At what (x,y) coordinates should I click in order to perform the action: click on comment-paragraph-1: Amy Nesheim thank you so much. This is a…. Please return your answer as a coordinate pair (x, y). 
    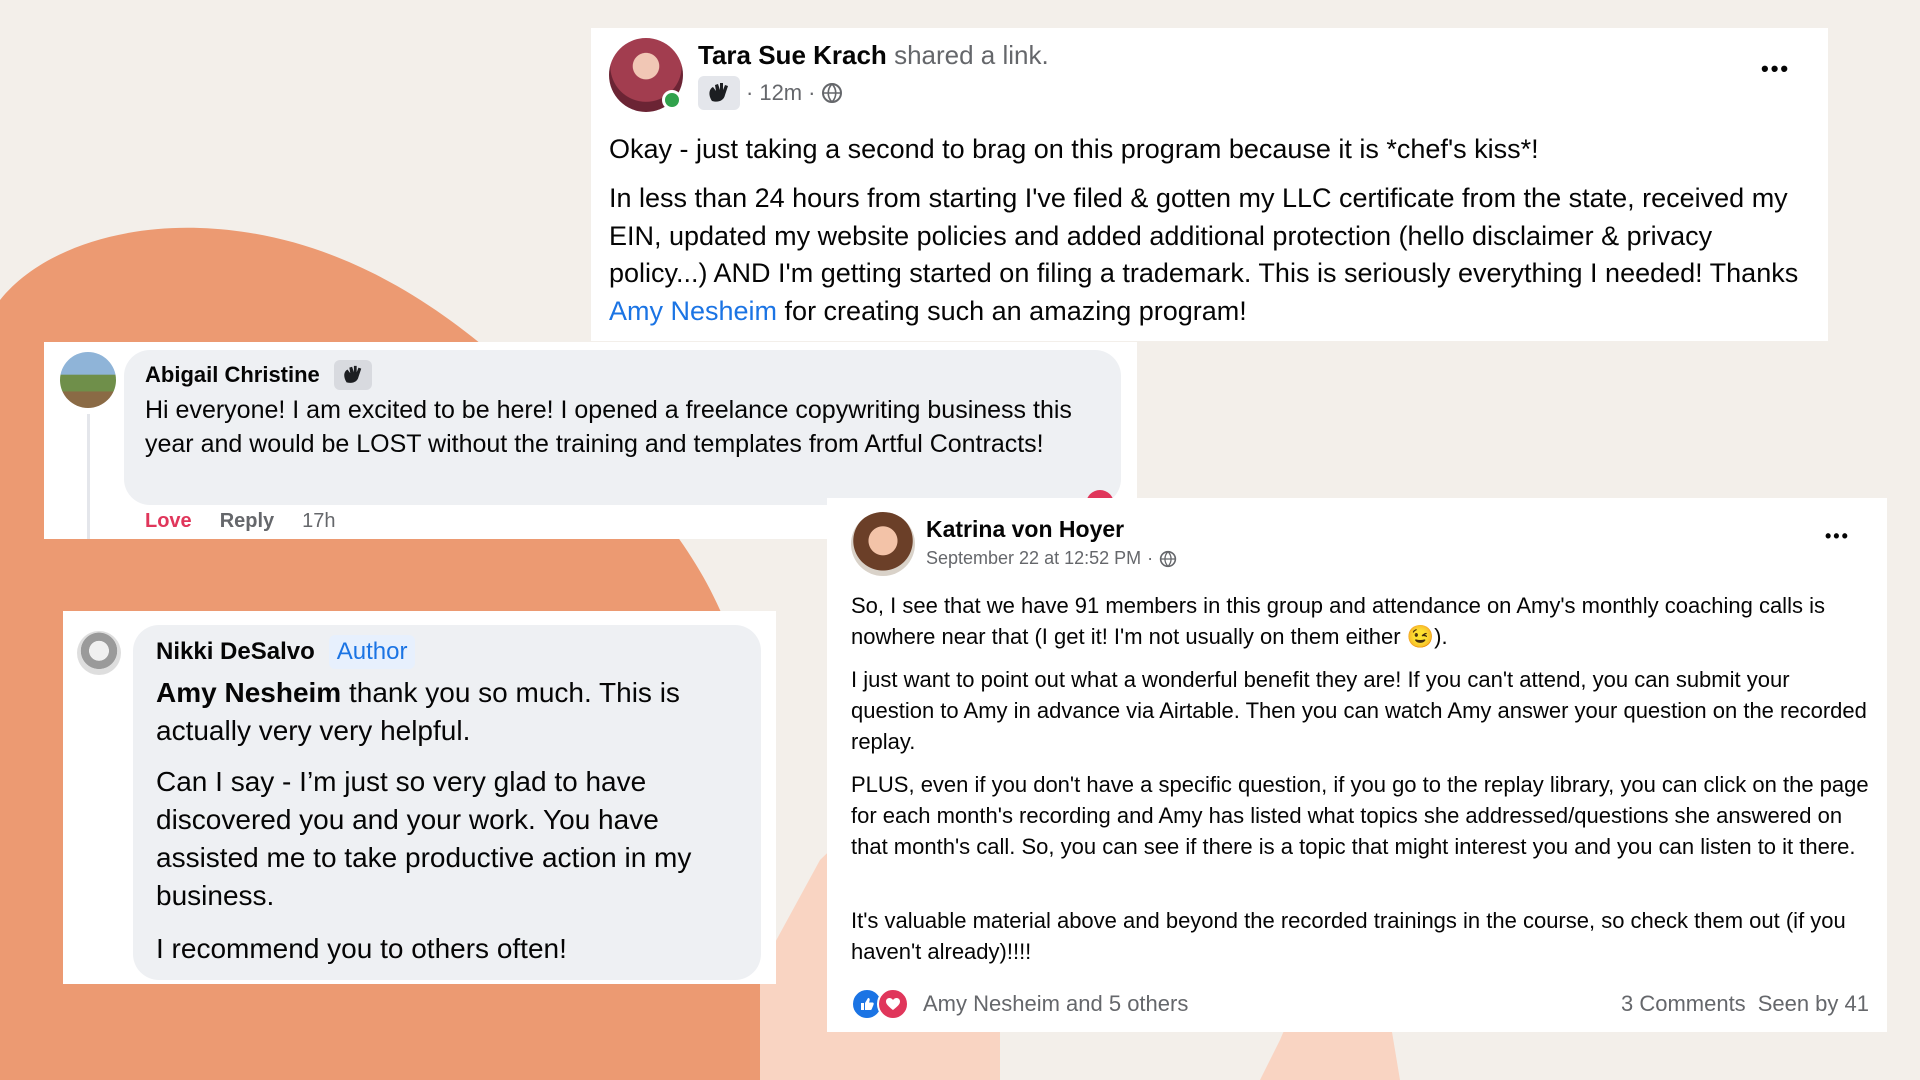
    Looking at the image, I should click on (451, 712).